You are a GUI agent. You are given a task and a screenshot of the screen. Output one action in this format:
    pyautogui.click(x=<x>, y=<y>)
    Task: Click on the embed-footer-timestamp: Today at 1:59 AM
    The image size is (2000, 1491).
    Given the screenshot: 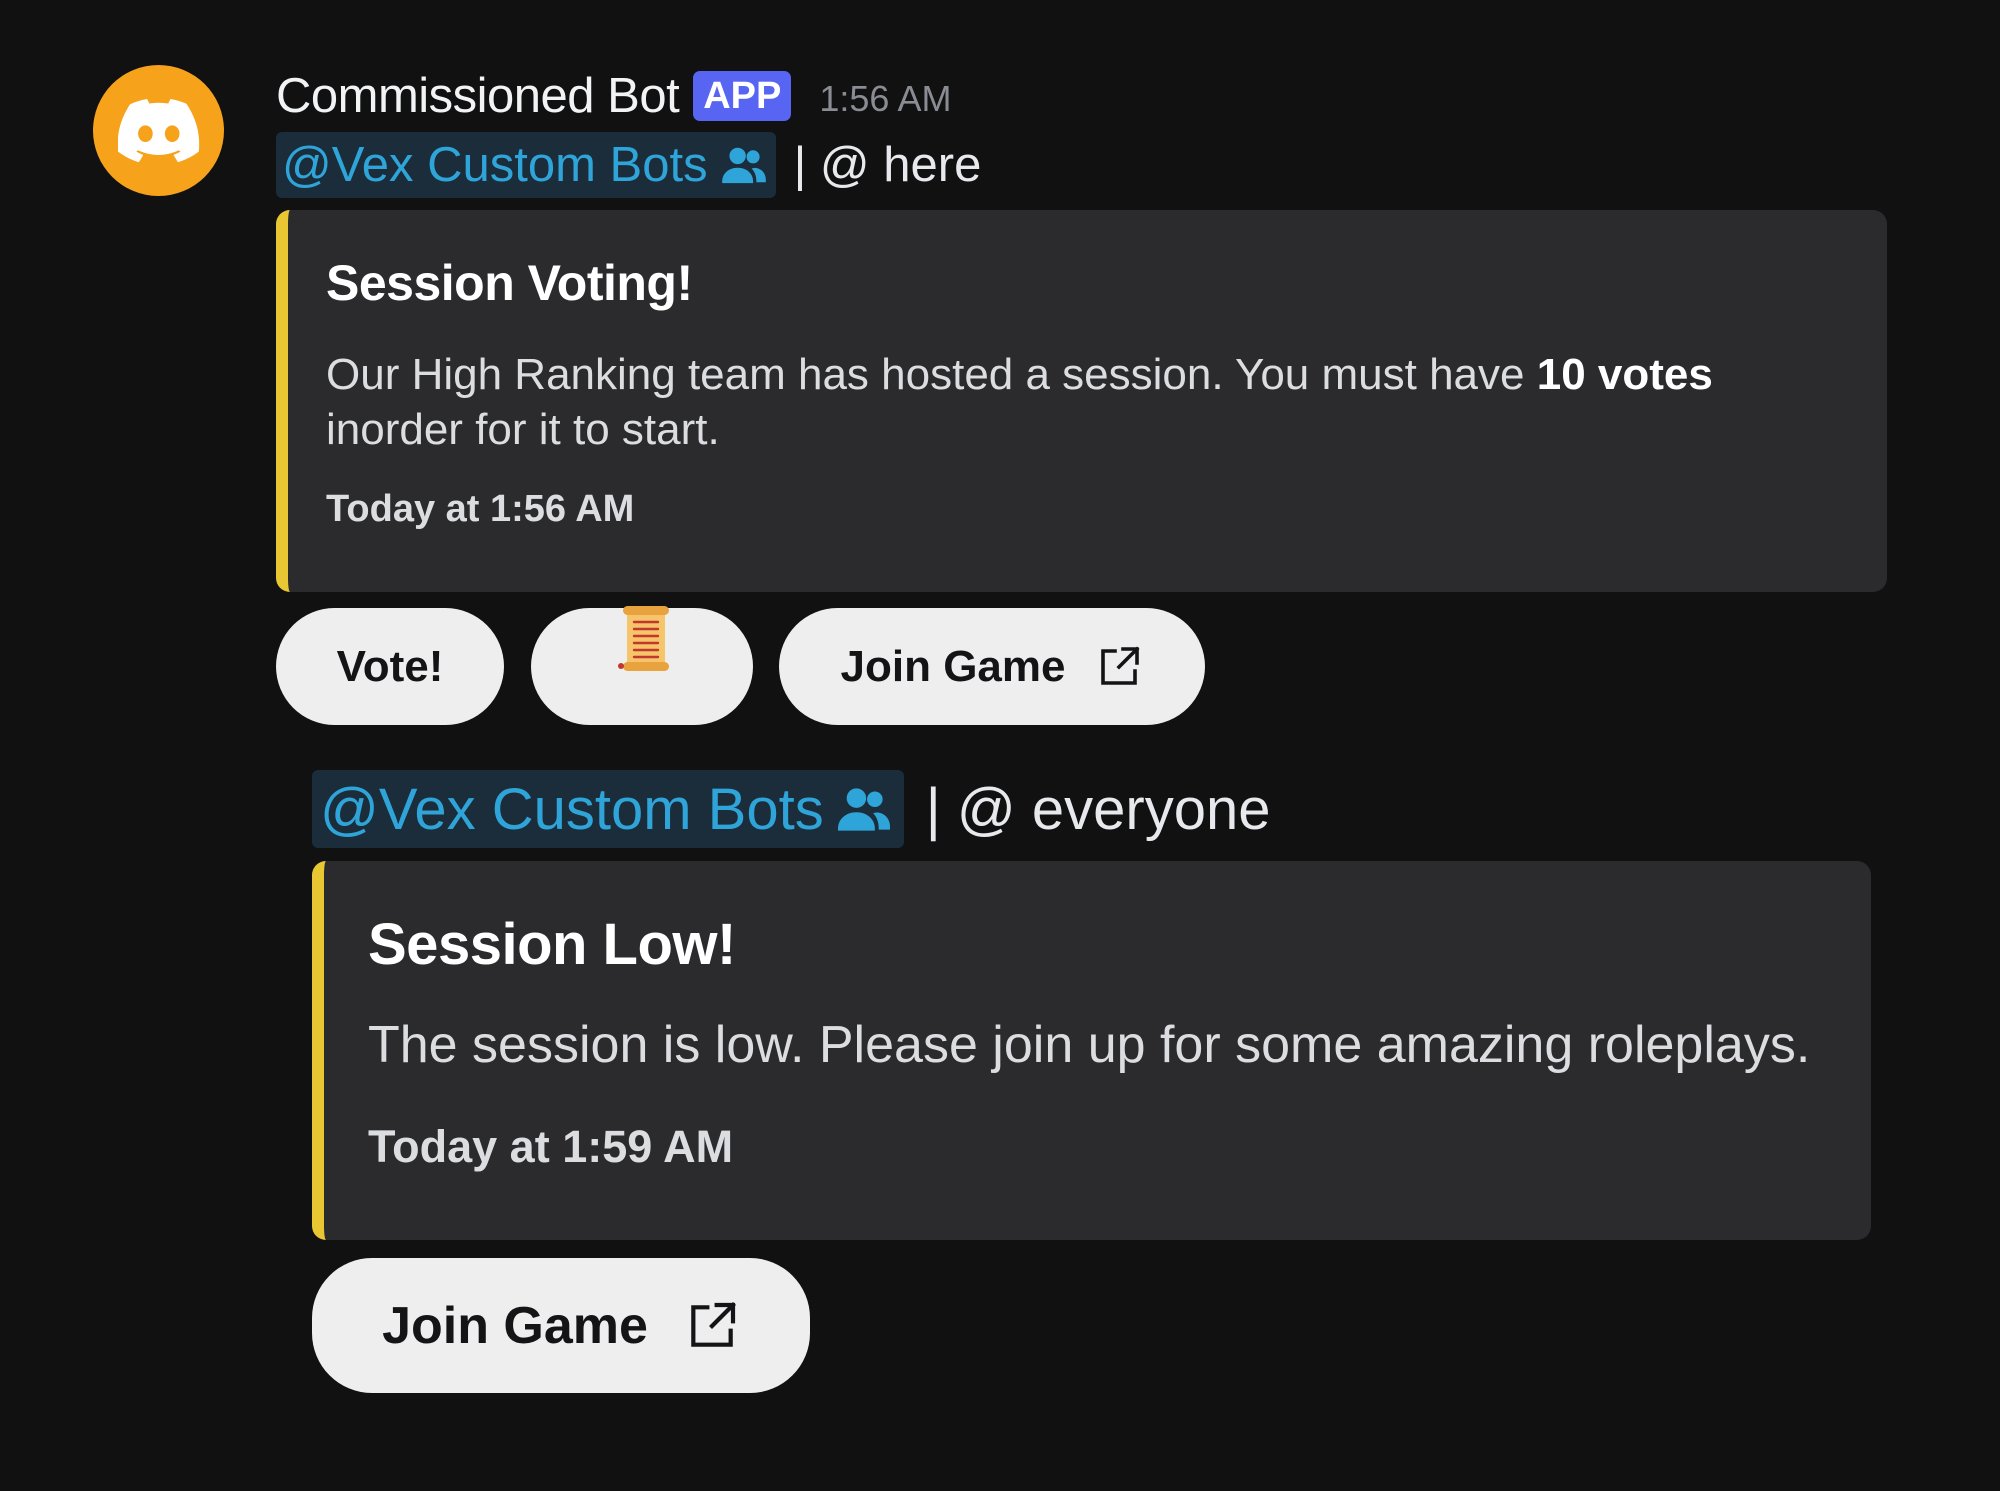 What is the action you would take?
    pyautogui.click(x=551, y=1146)
    